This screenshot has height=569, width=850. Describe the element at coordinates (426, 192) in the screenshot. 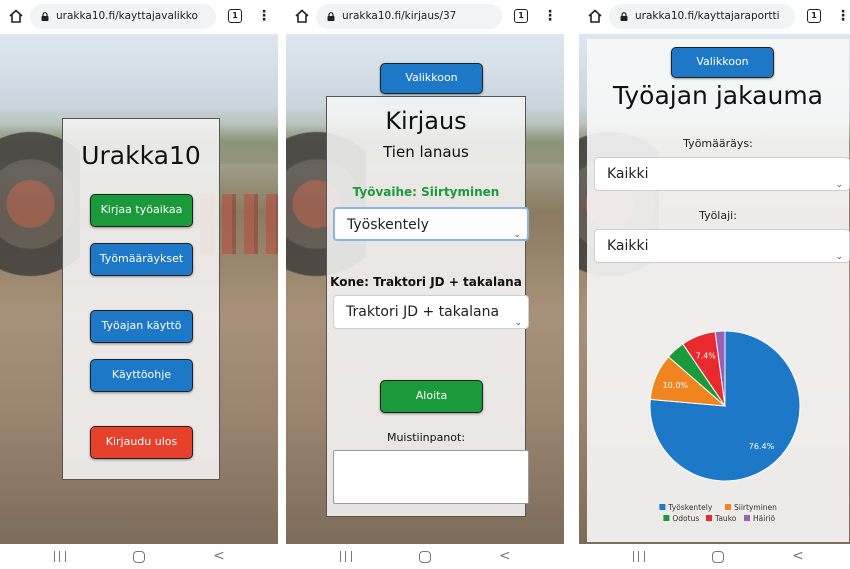

I see `work-phase-label: Työvaihe: Siirtyminen` at that location.